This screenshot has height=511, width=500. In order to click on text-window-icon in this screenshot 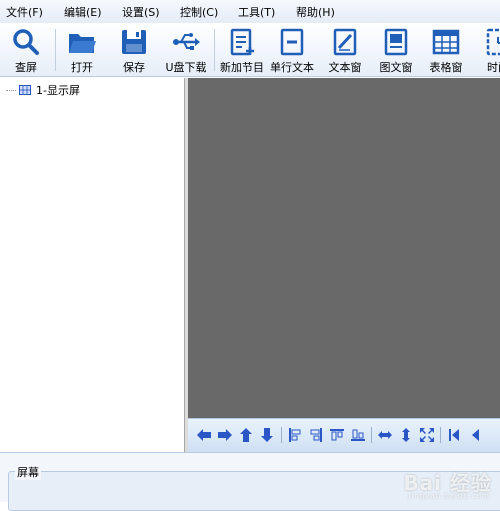, I will do `click(345, 42)`.